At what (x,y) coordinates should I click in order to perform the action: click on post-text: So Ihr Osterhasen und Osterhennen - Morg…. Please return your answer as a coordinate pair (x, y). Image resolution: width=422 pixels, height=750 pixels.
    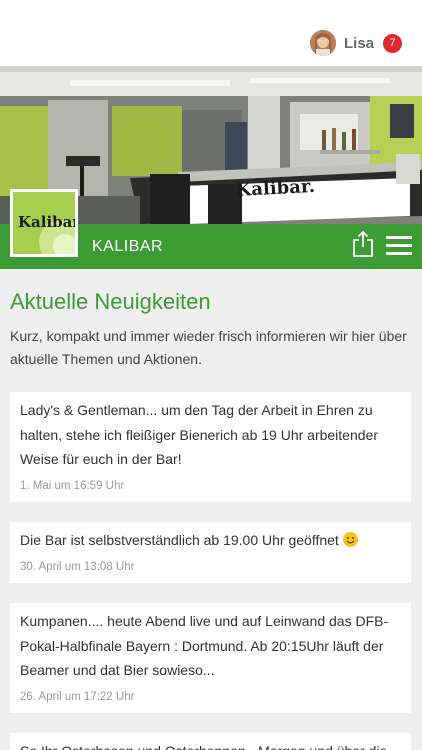
    Looking at the image, I should click on (210, 744).